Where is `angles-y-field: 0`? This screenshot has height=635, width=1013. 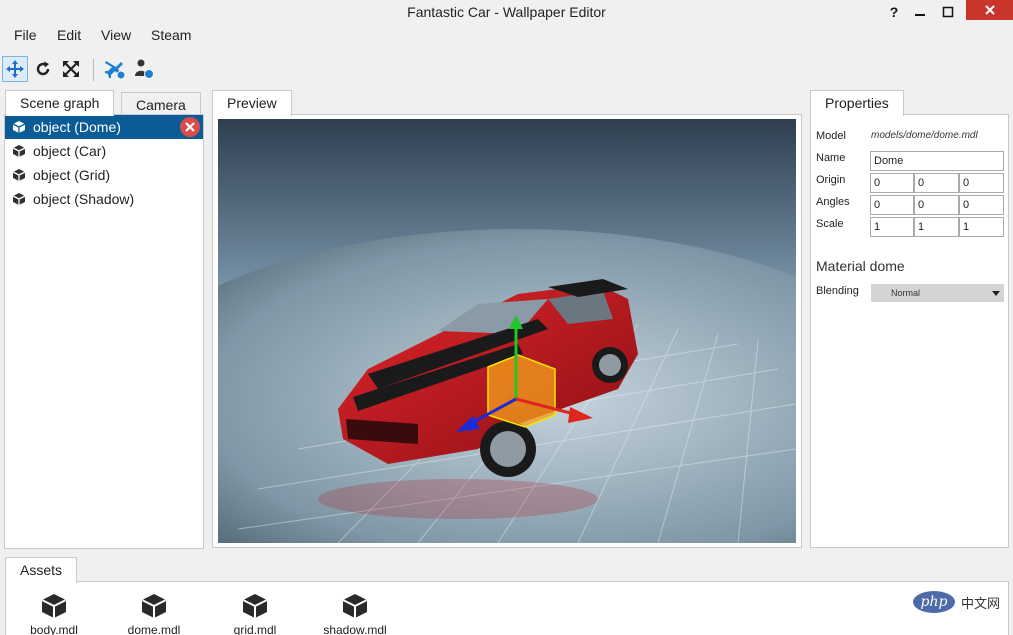
angles-y-field: 0 is located at coordinates (936, 205).